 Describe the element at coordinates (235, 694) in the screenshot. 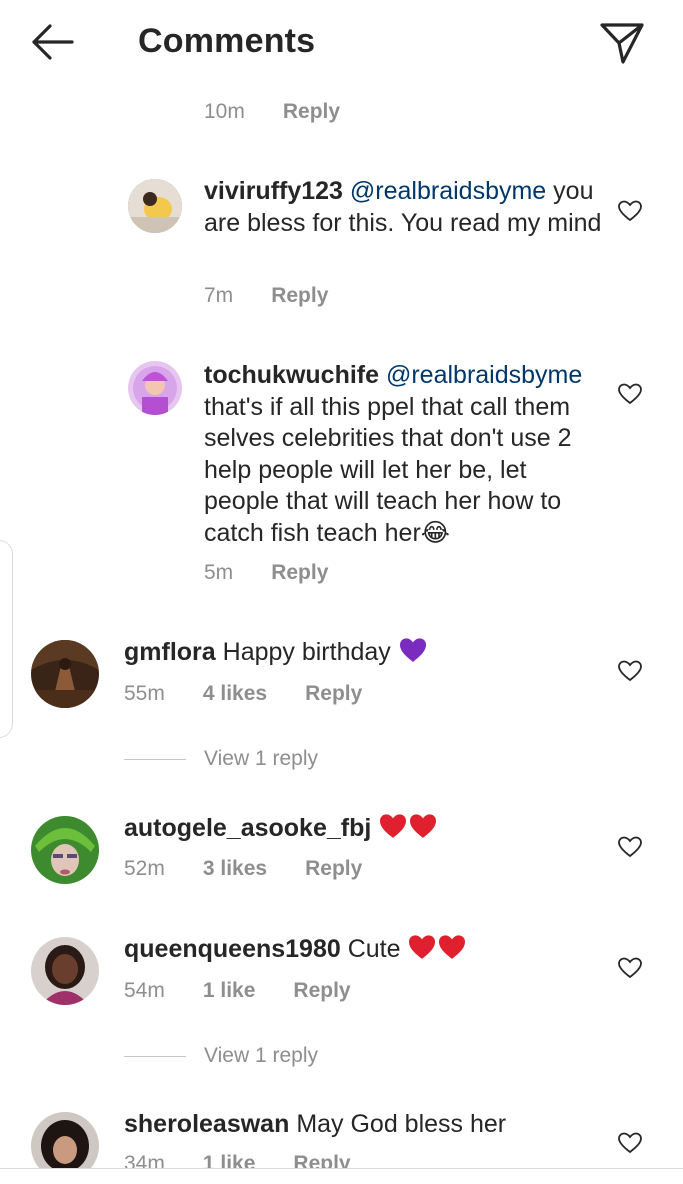

I see `likes-count: 4 likes` at that location.